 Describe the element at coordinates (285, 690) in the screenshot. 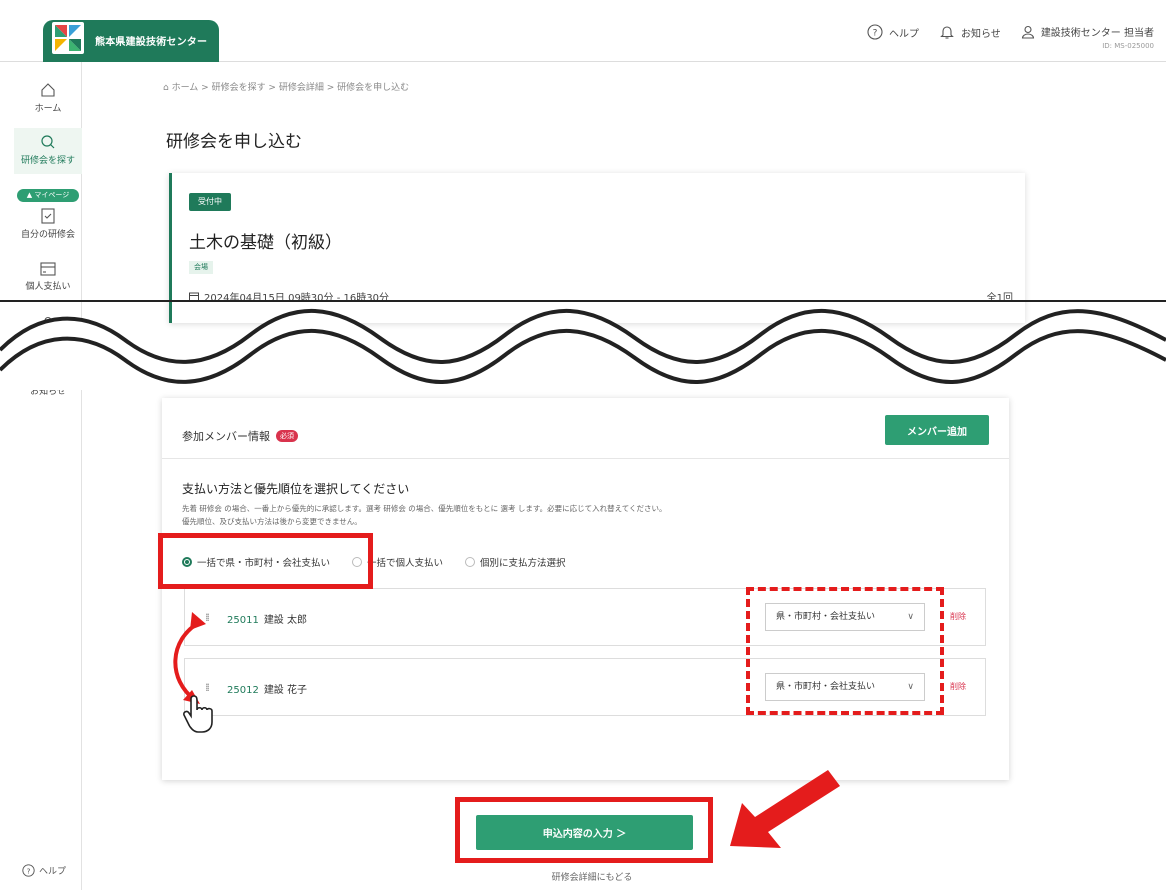

I see `member-name-text: 建設 花子` at that location.